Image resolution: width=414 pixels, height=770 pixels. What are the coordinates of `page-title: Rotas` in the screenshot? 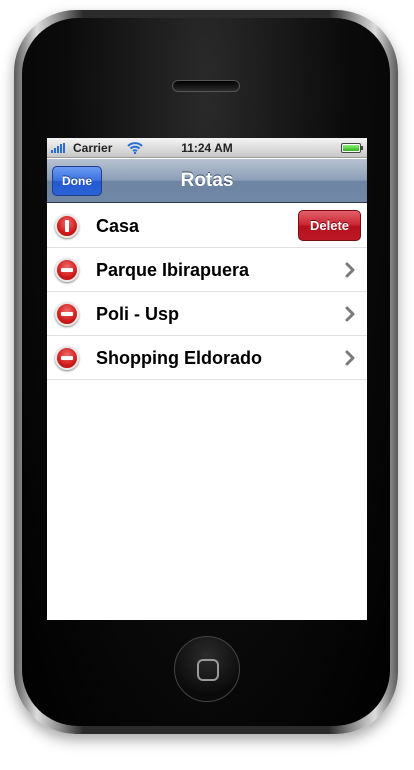 It's located at (207, 180).